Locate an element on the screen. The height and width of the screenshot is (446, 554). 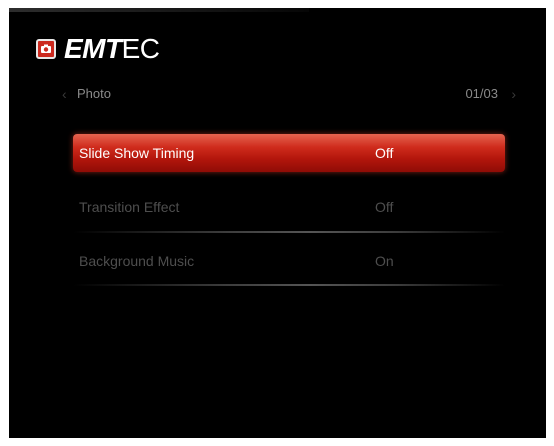
emtec-logo: EMTEC is located at coordinates (98, 49).